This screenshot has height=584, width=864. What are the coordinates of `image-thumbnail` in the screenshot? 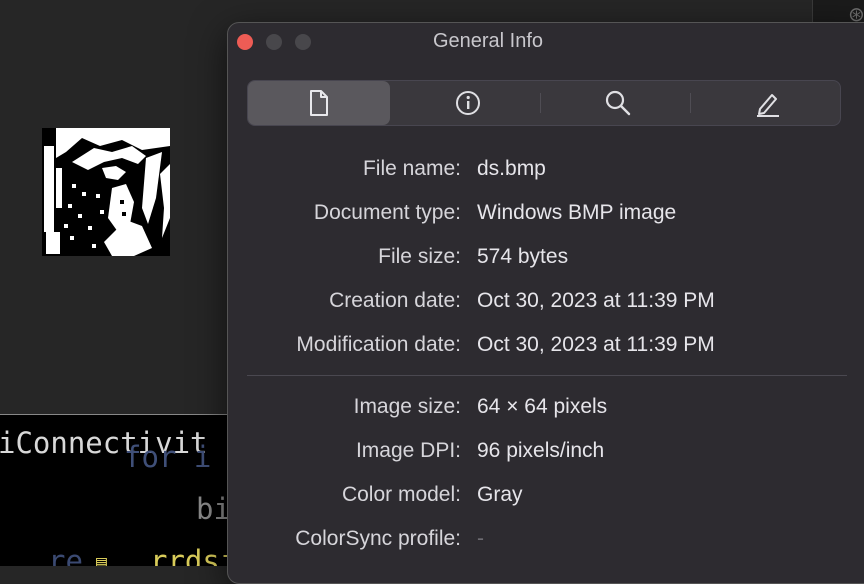 It's located at (106, 192).